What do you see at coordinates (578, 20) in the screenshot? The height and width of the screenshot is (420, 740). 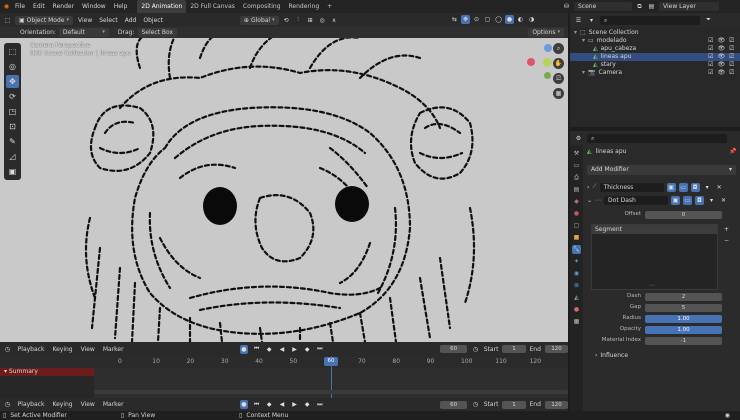 I see `outliner-editor-icon: ☰` at bounding box center [578, 20].